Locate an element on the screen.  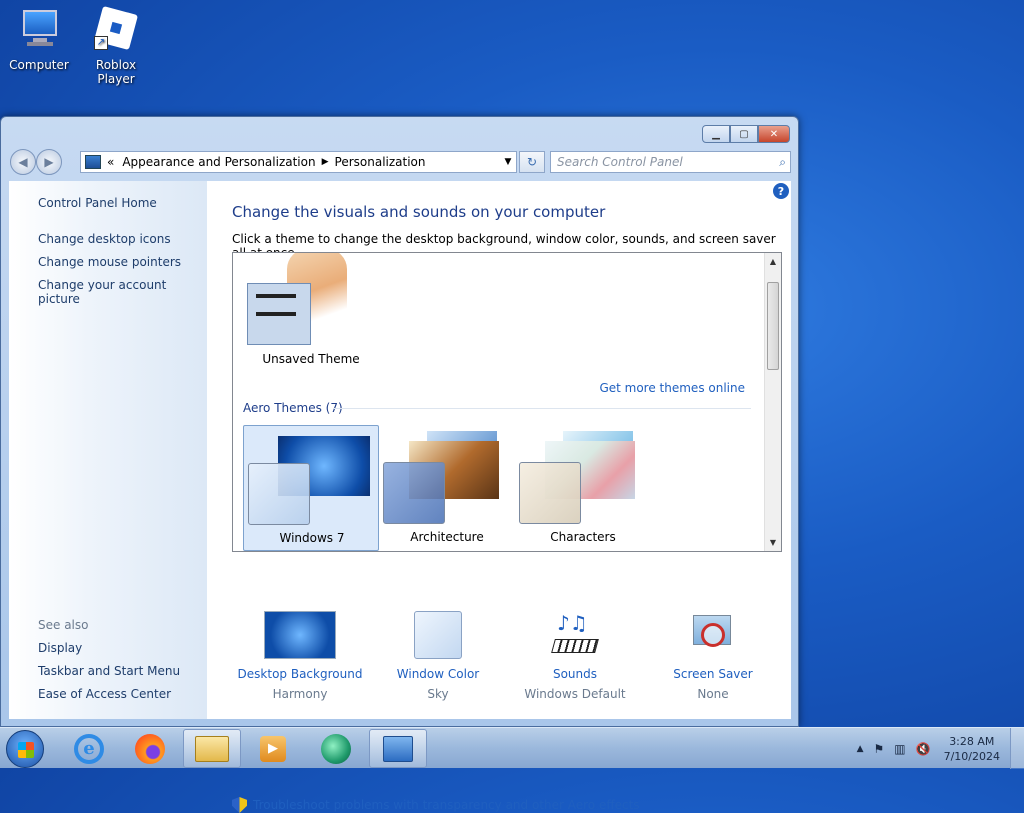
unsaved-theme-label: Unsaved Theme is located at coordinates (311, 359).